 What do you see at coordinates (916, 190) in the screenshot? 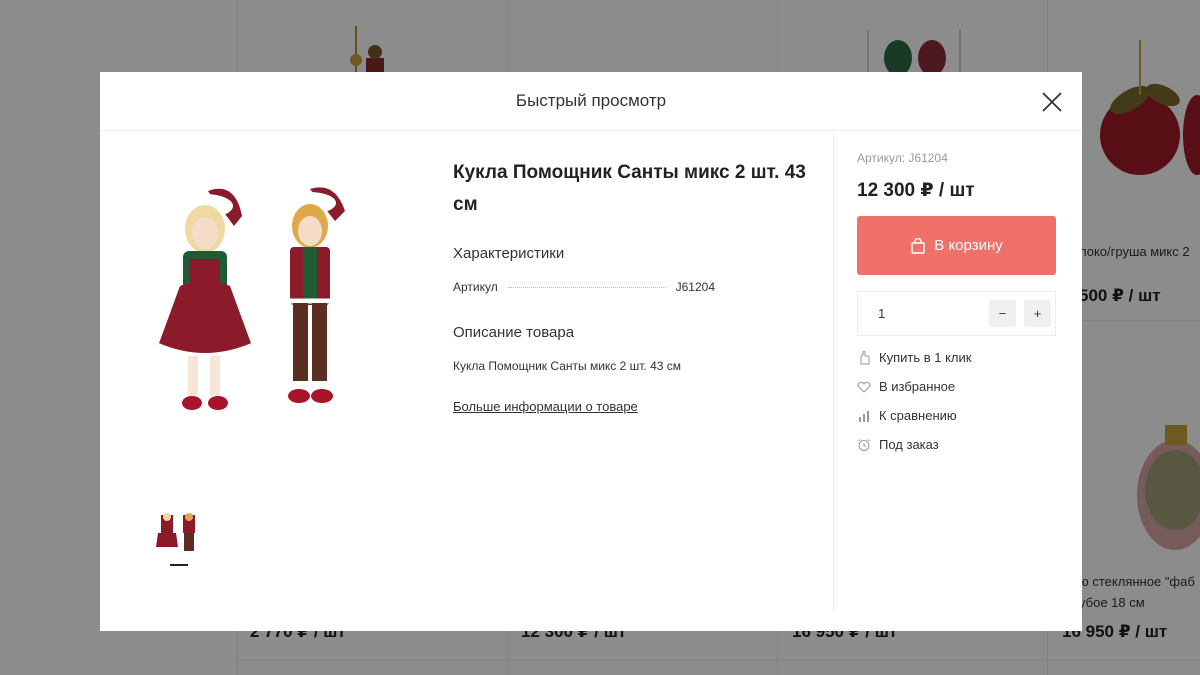
I see `price: 12 300 ₽ / шт` at bounding box center [916, 190].